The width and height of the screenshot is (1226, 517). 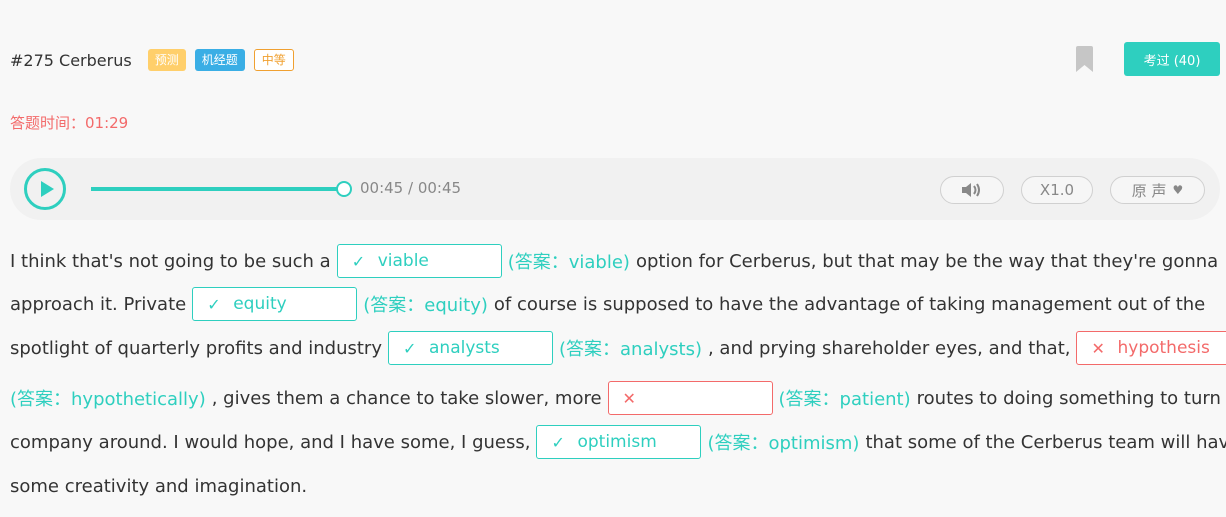 What do you see at coordinates (71, 60) in the screenshot?
I see `question-title: #275 Cerberus` at bounding box center [71, 60].